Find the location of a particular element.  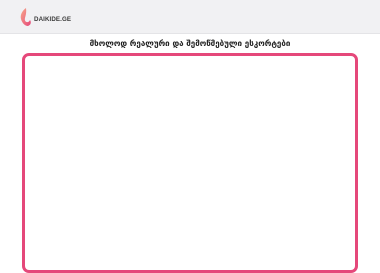

top-bar: DAIKIDE.GE is located at coordinates (190, 17).